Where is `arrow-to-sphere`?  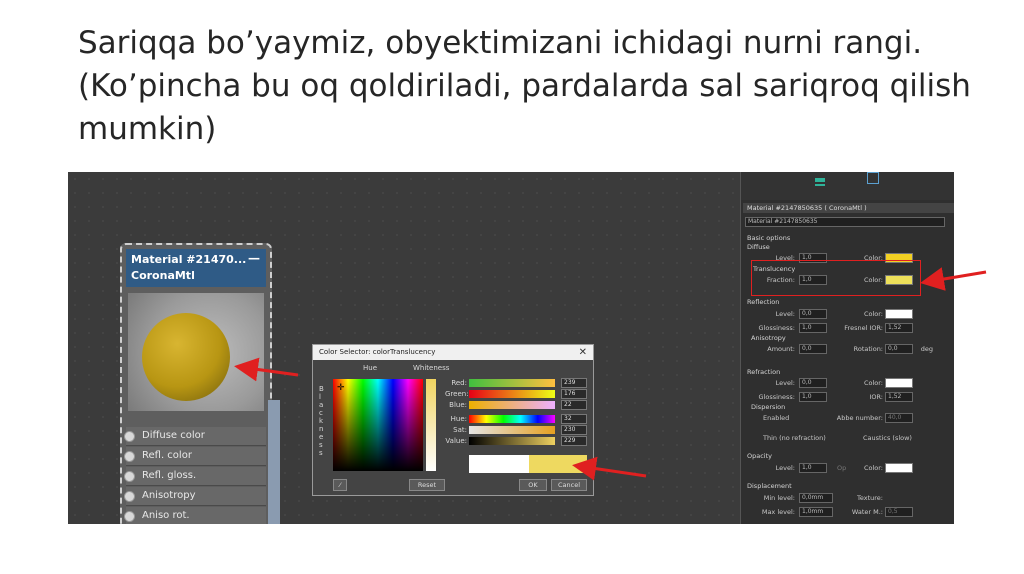 arrow-to-sphere is located at coordinates (266, 369).